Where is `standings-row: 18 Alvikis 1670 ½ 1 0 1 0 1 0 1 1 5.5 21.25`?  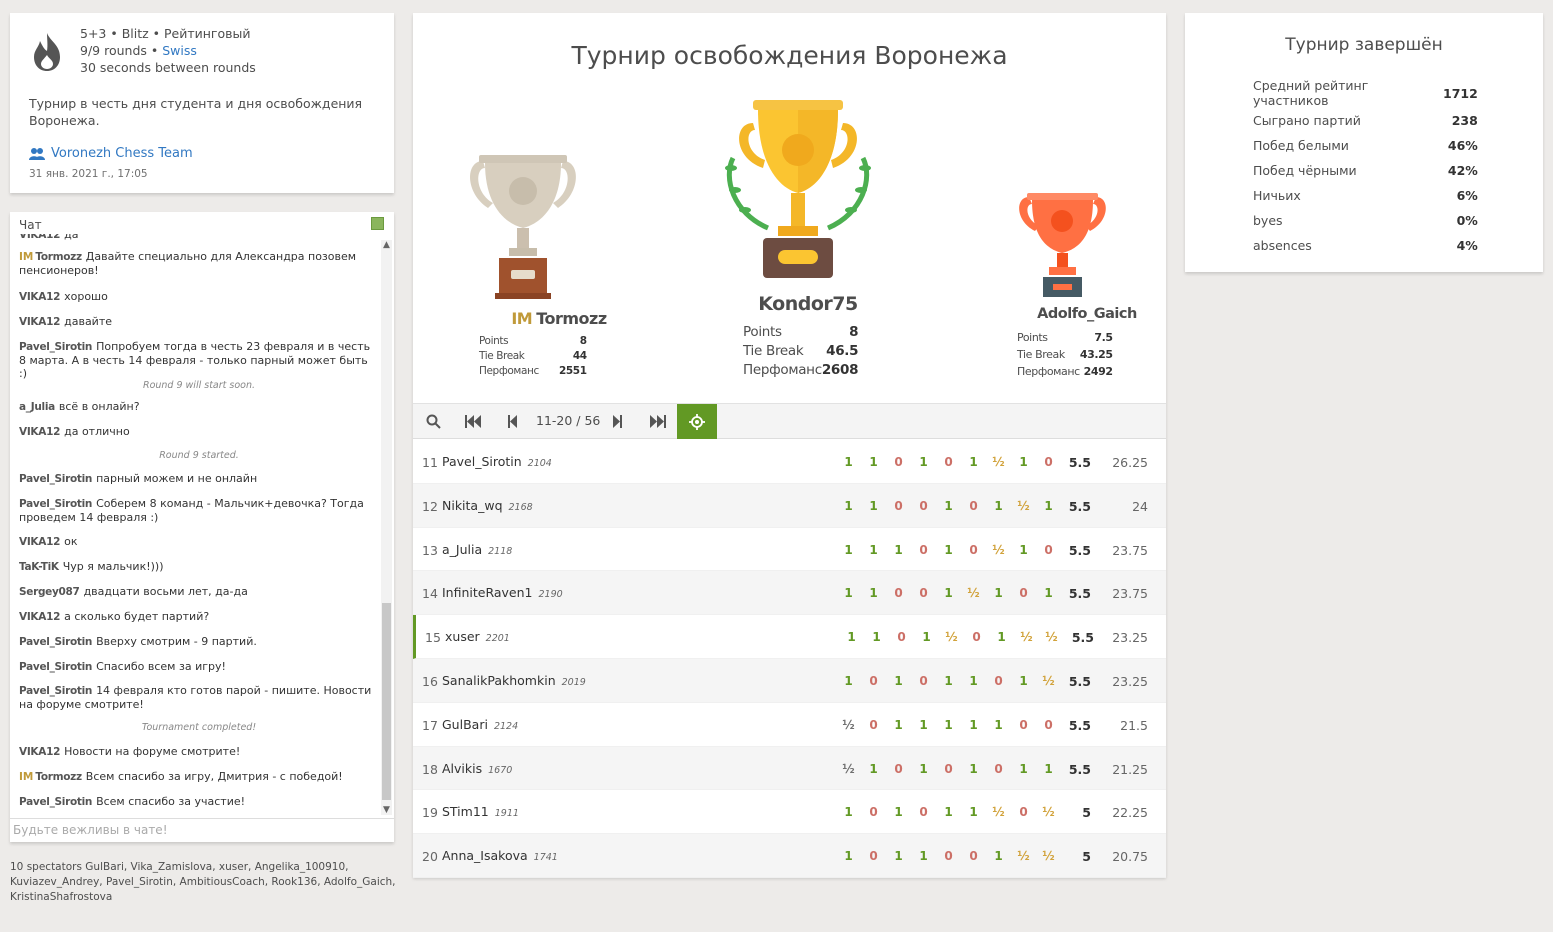 standings-row: 18 Alvikis 1670 ½ 1 0 1 0 1 0 1 1 5.5 21.25 is located at coordinates (789, 768).